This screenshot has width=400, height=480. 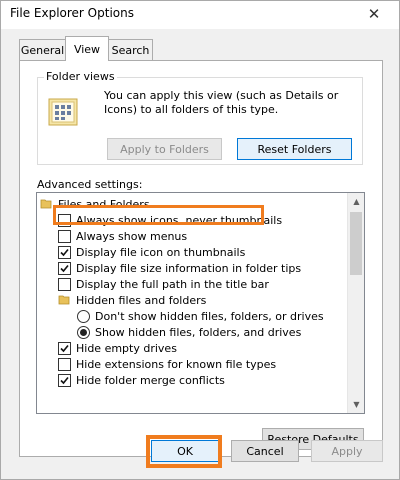 I want to click on setting-display-full-path: Display the full path in the title bar, so click(x=211, y=284).